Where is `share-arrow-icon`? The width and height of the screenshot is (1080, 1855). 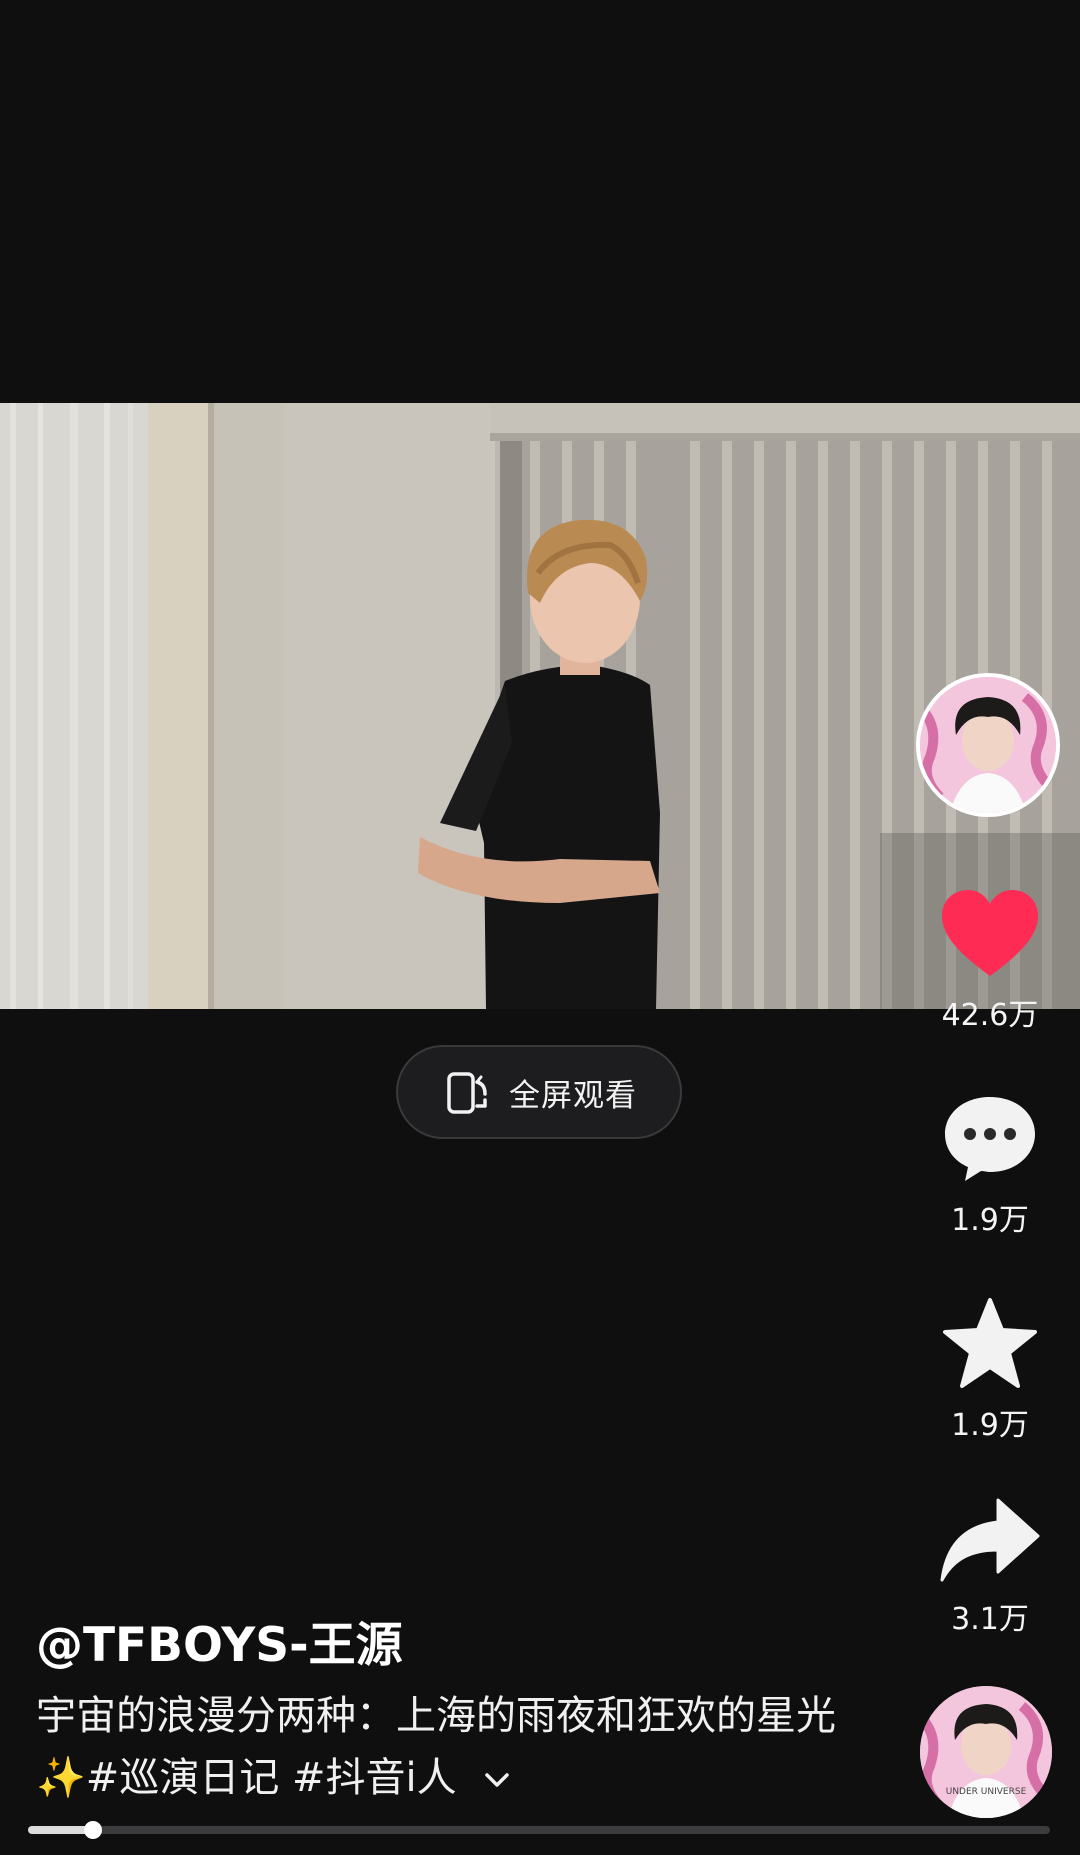
share-arrow-icon is located at coordinates (990, 1540).